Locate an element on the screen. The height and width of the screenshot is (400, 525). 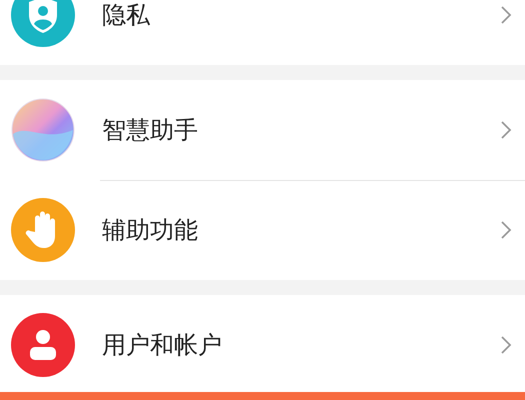
gradient-orb-icon is located at coordinates (43, 130).